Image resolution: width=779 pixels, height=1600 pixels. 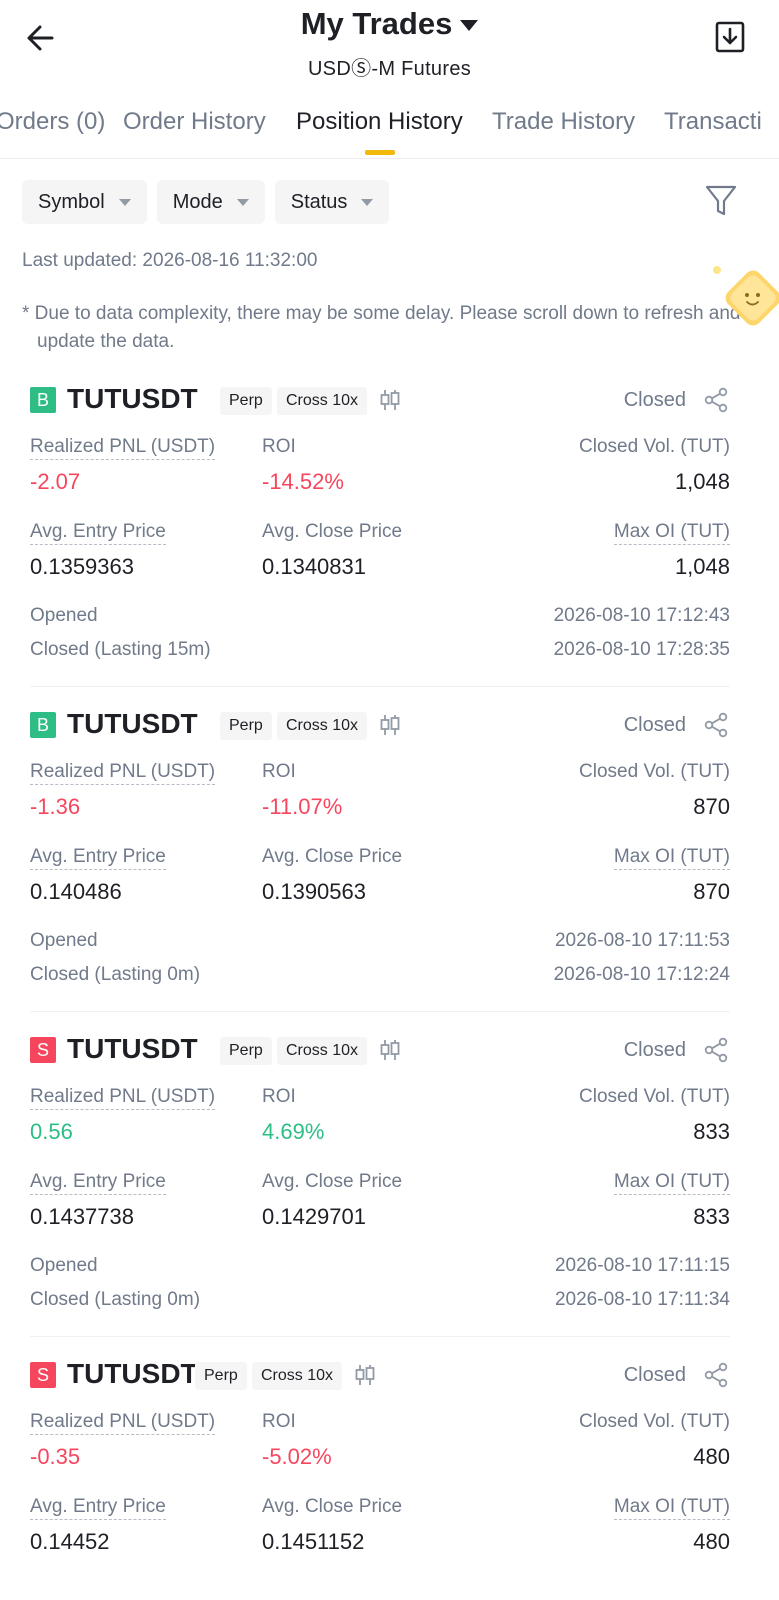 I want to click on max-oi-value: 480, so click(x=711, y=1541).